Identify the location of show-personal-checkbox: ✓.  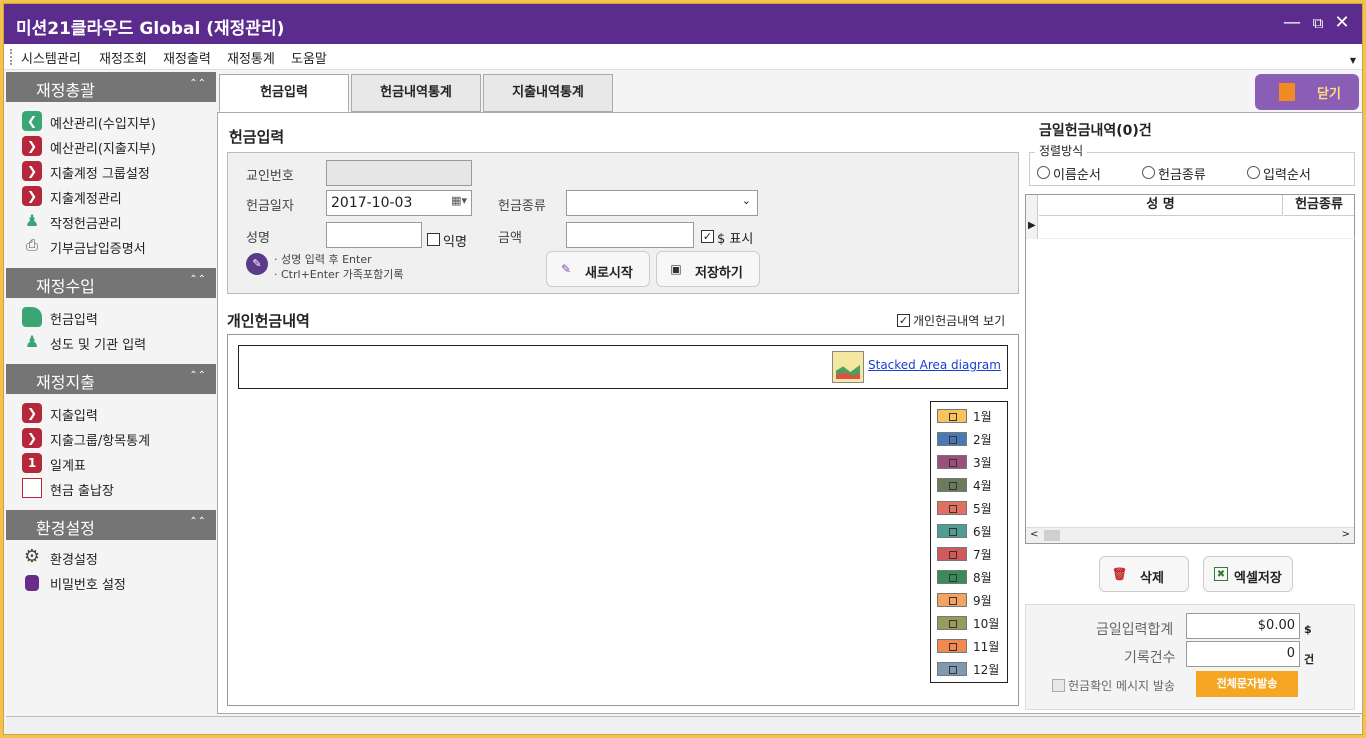
(903, 320).